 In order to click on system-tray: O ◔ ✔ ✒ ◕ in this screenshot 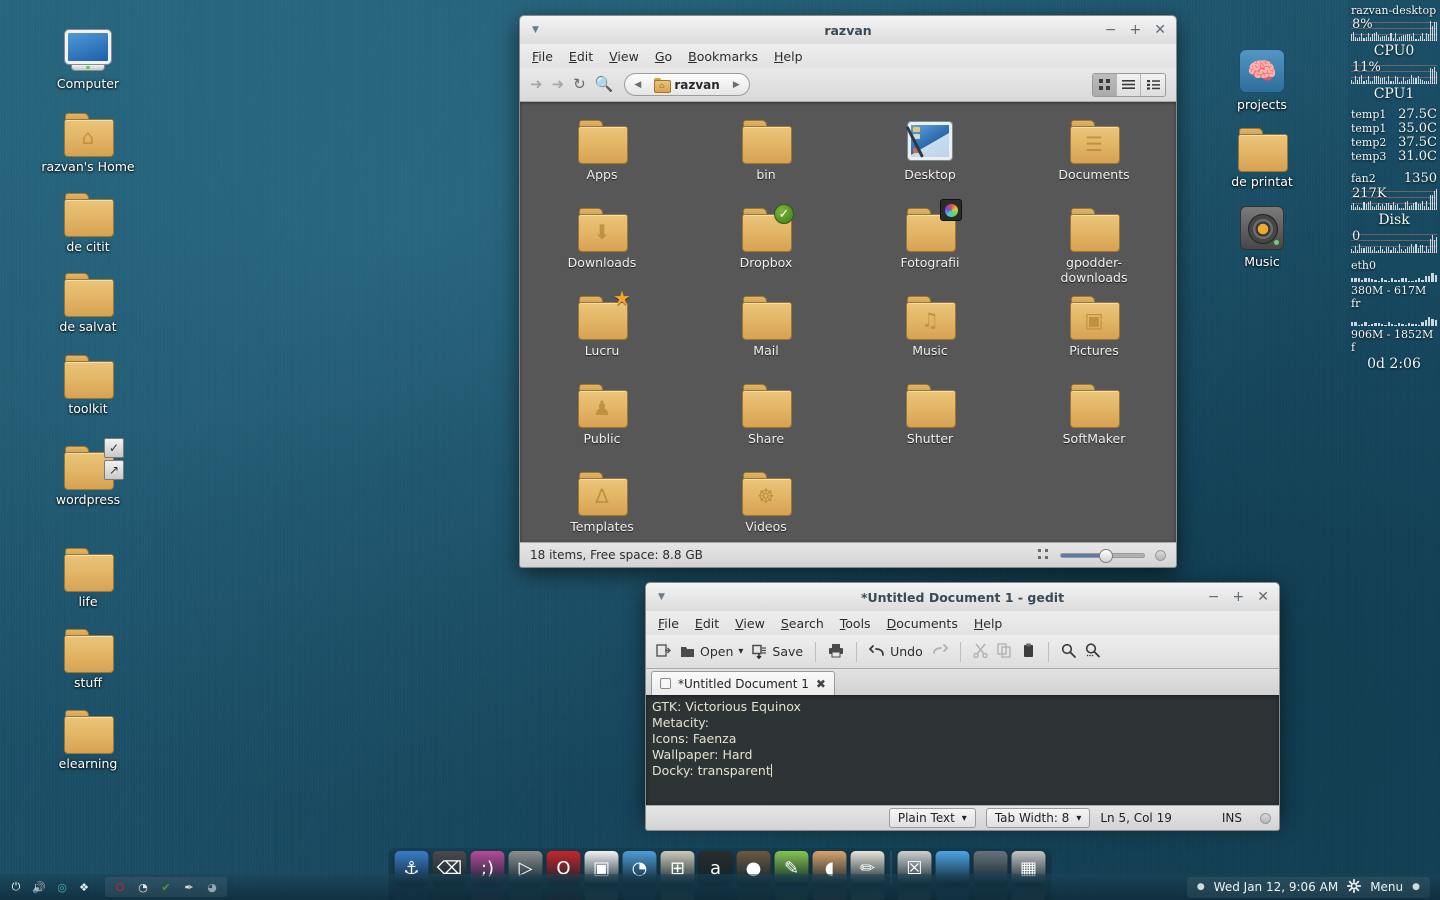, I will do `click(166, 887)`.